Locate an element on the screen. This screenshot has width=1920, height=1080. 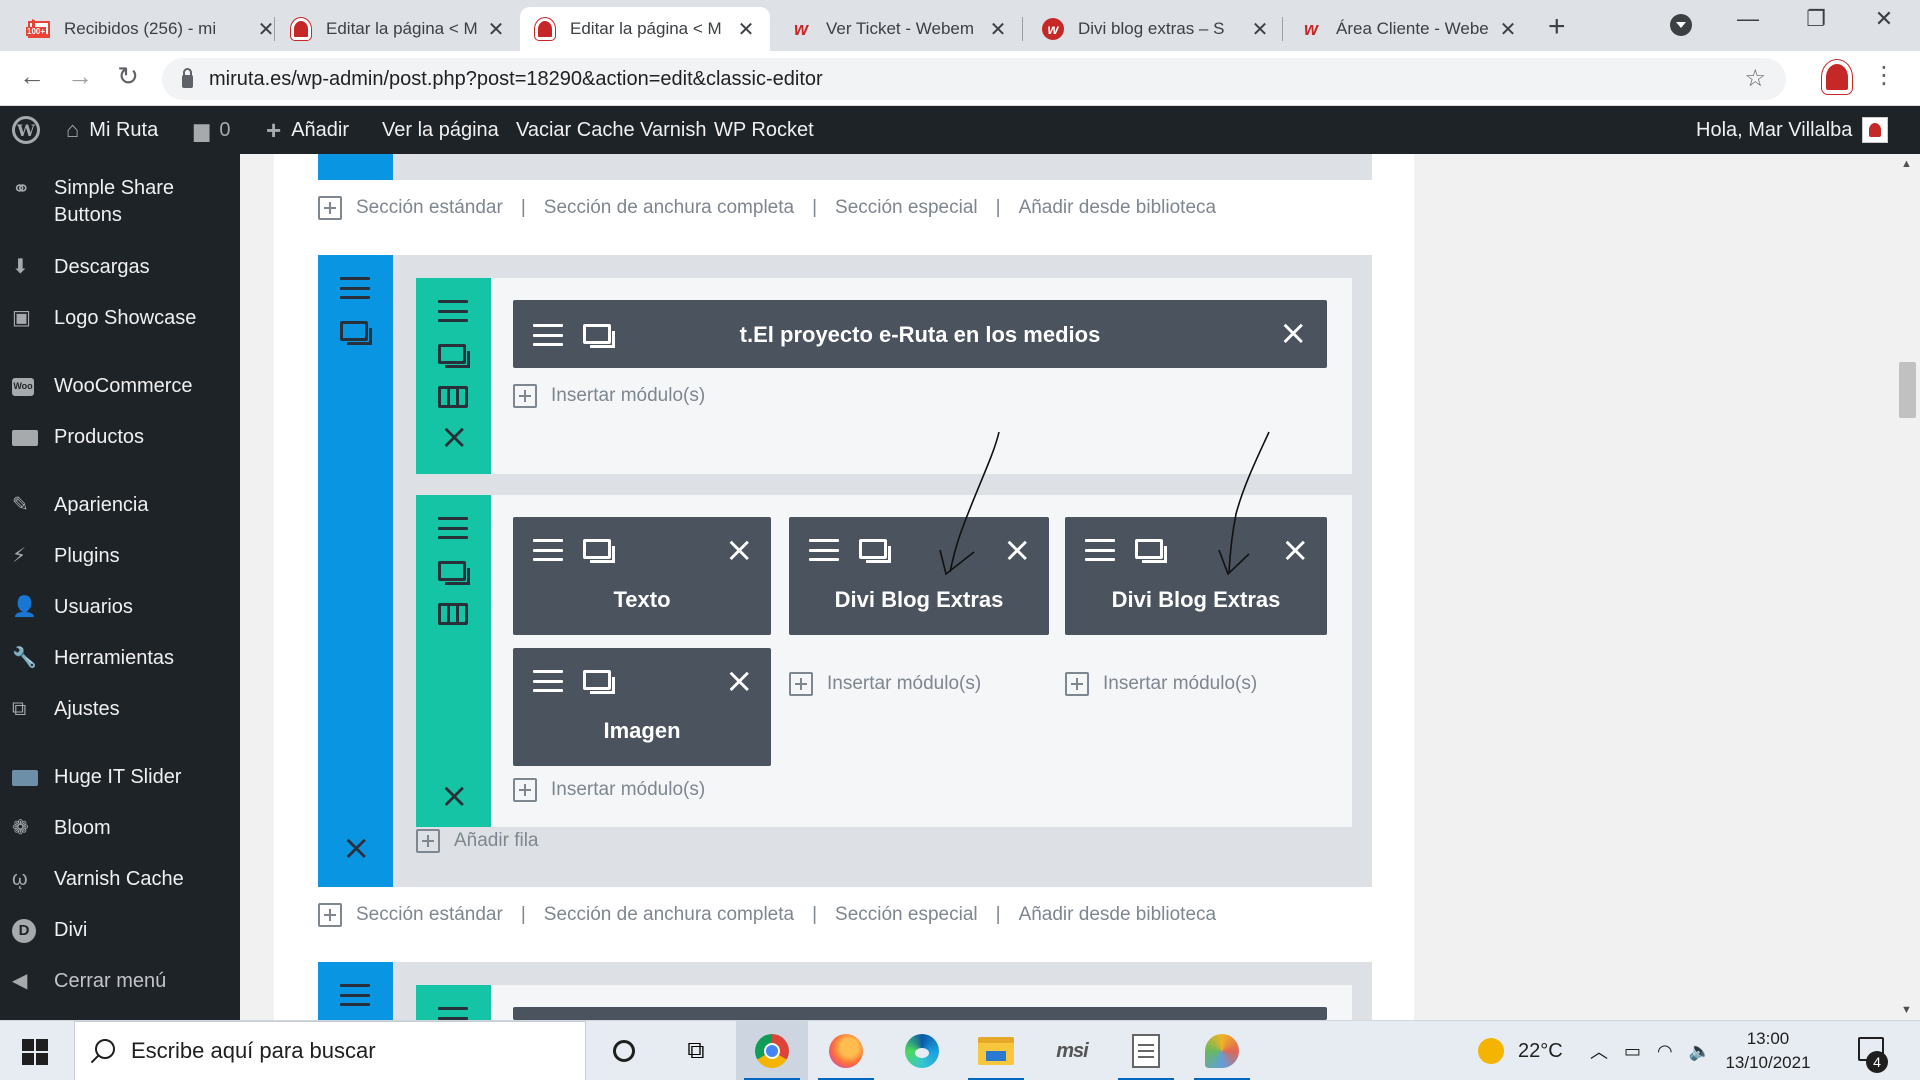
wifi-icon: ◠ is located at coordinates (1665, 1051).